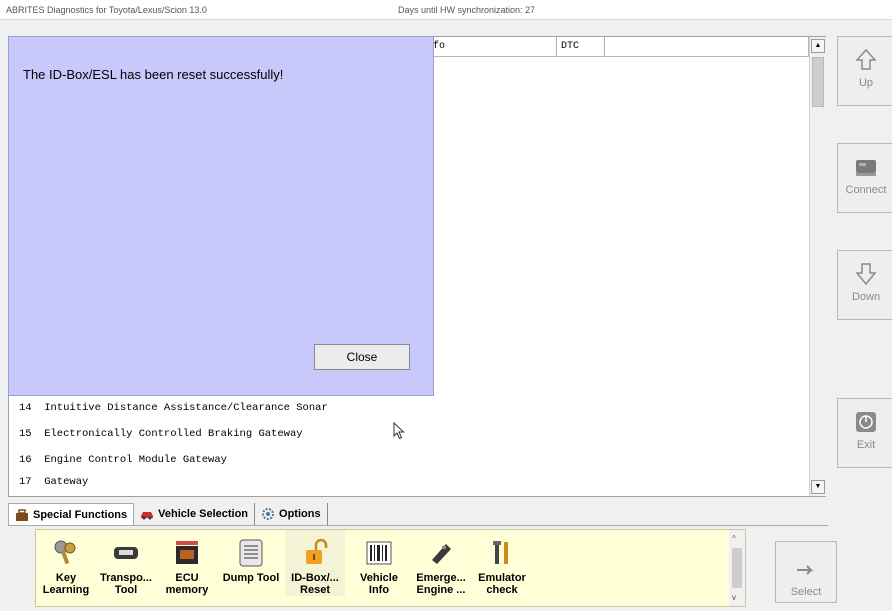 This screenshot has width=892, height=611. I want to click on function-label-line1: Vehicle, so click(379, 578).